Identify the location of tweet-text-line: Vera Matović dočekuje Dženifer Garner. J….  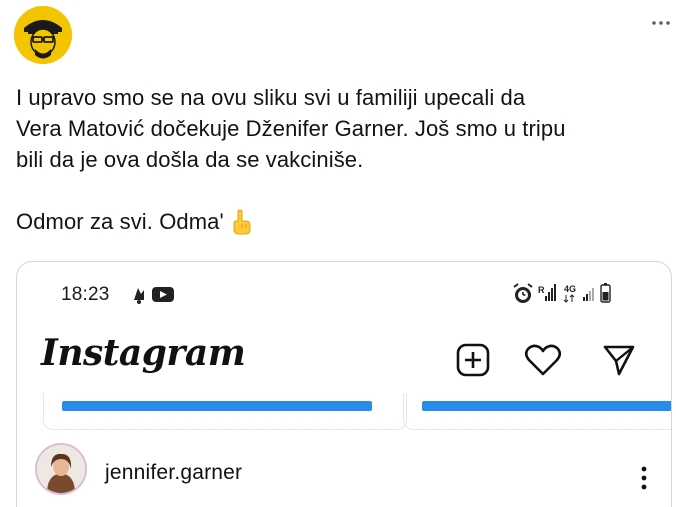
(291, 128).